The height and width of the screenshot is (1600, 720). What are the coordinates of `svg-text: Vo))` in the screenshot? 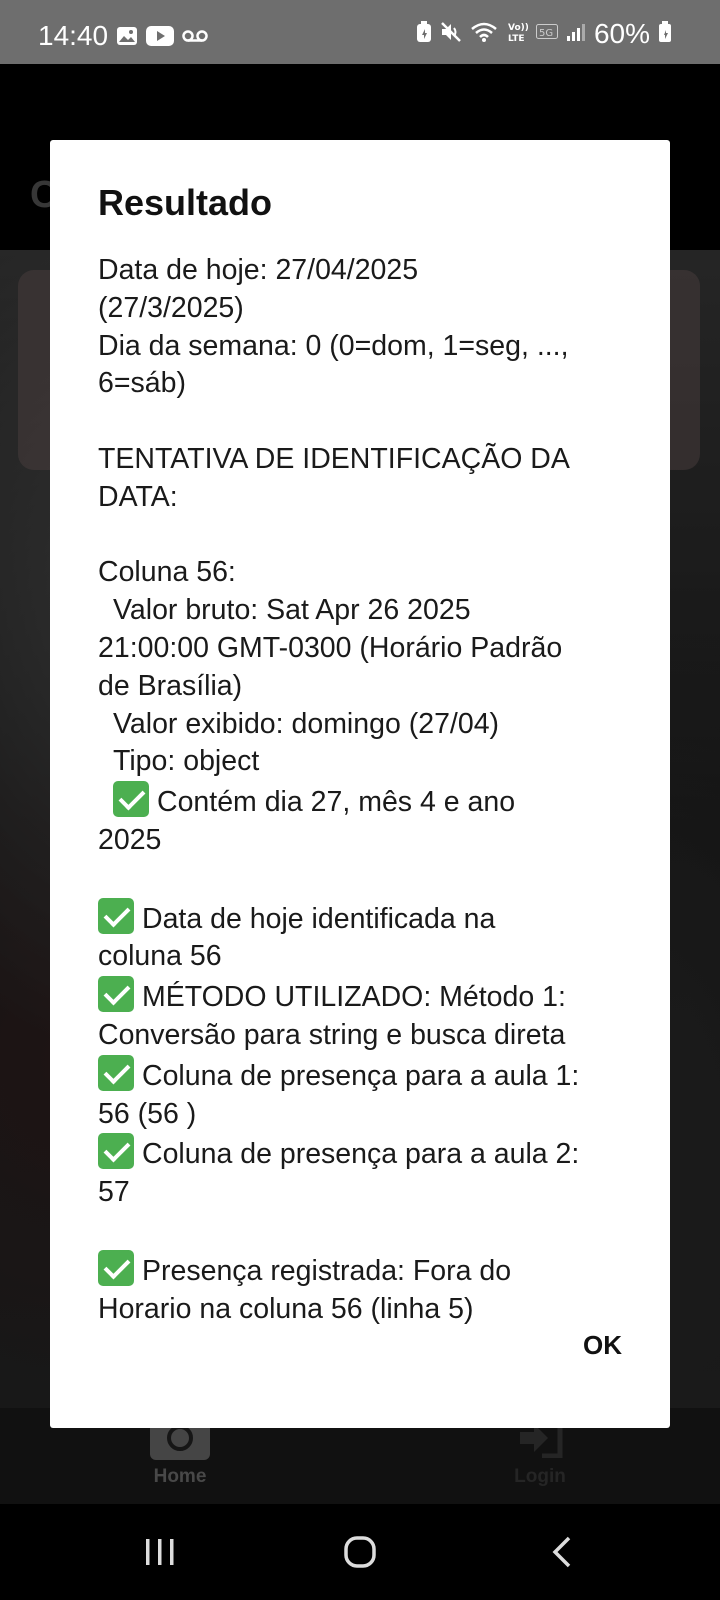 It's located at (518, 28).